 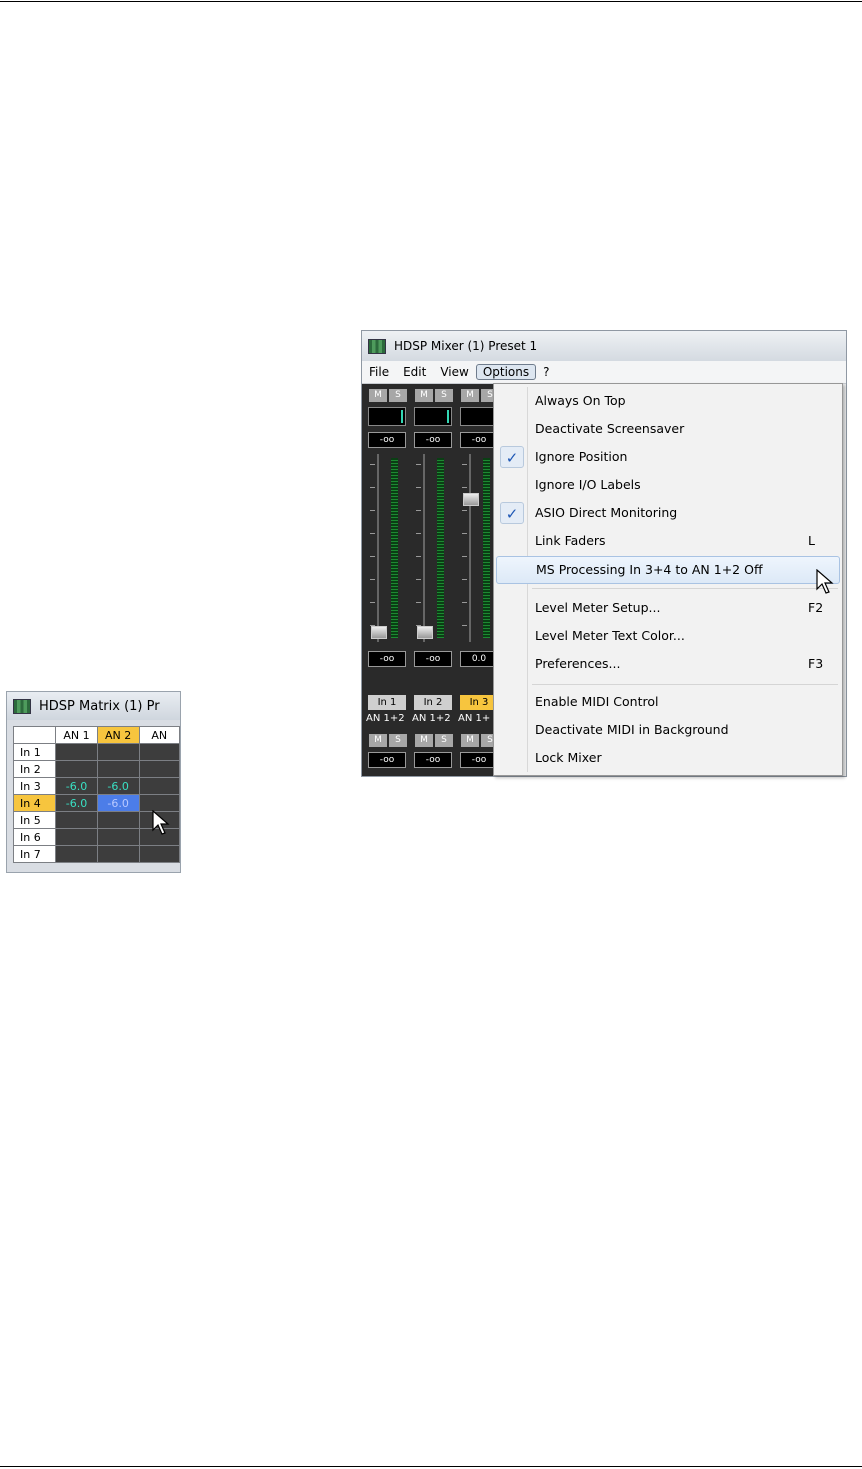 I want to click on channel-name-button: In 1, so click(x=387, y=702).